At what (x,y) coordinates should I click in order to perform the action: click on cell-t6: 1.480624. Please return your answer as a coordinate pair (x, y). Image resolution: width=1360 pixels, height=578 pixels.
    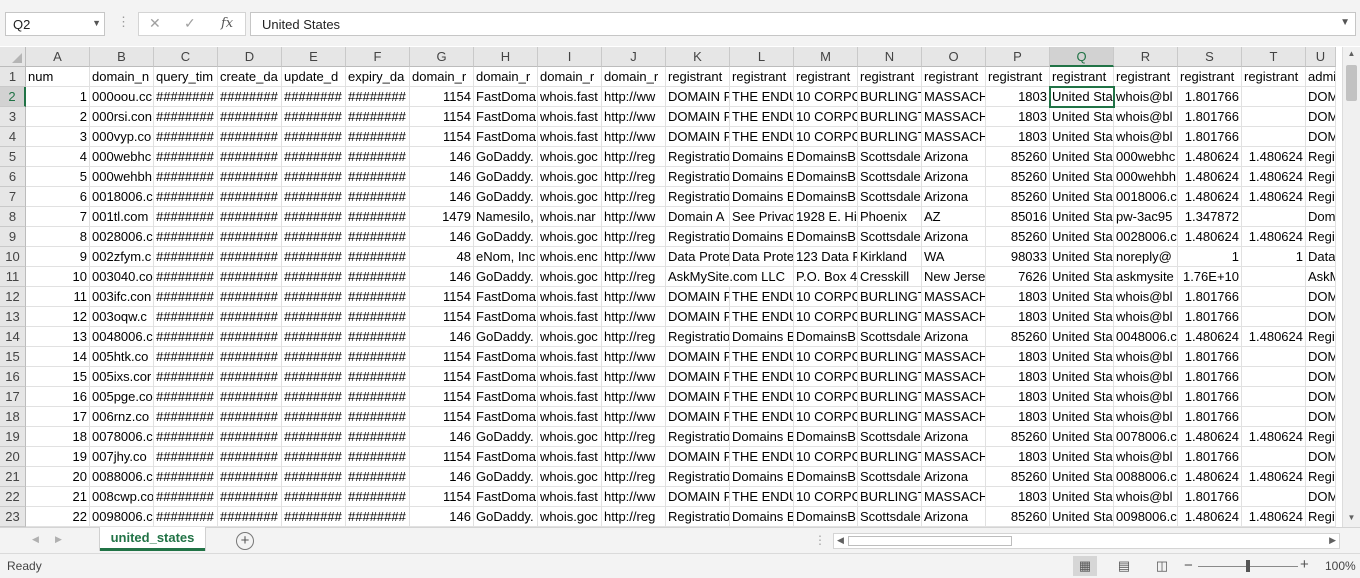
    Looking at the image, I should click on (1274, 177).